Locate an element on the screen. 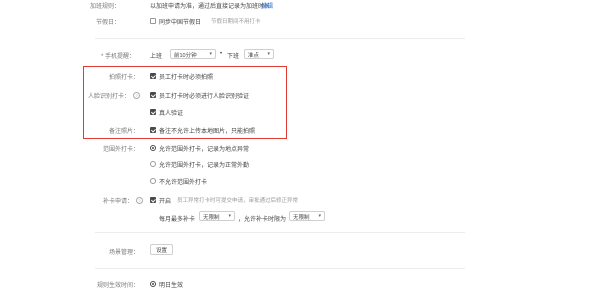 The image size is (600, 291). days-value: 无限制 is located at coordinates (301, 218).